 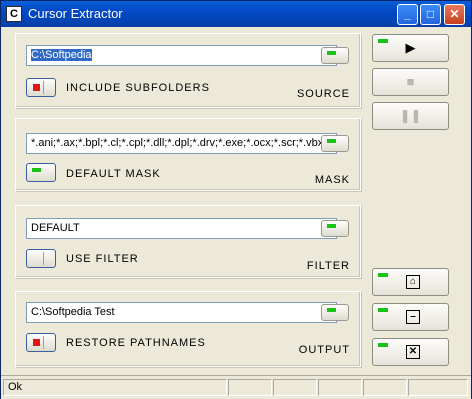 I want to click on status-panel: Ok, so click(x=115, y=387).